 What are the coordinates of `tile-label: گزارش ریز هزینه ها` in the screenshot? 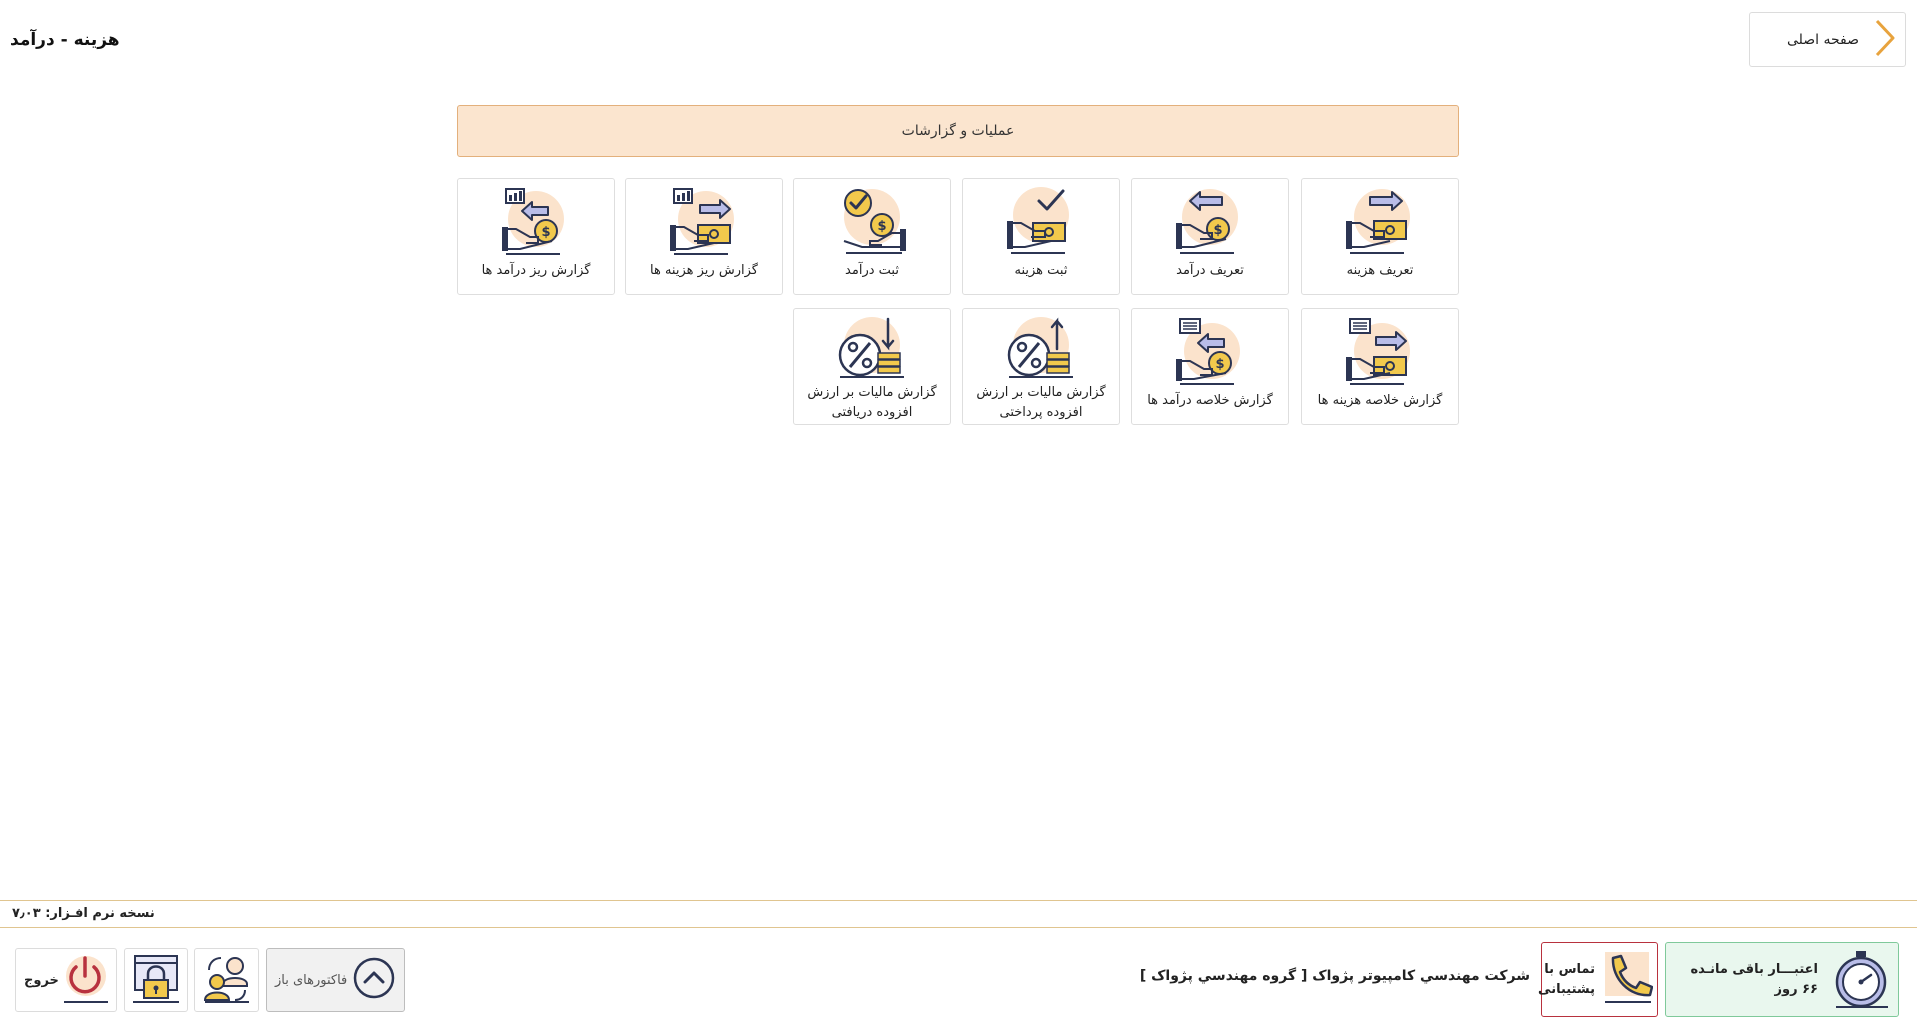 It's located at (704, 270).